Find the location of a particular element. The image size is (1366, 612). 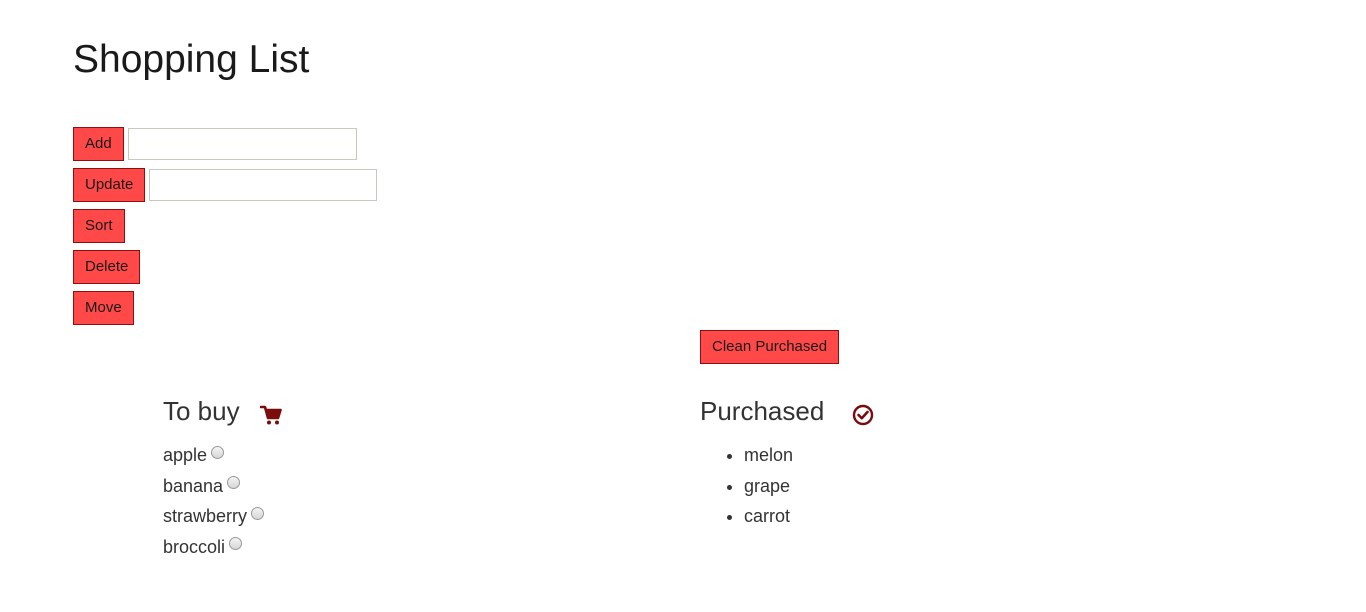

to-buy-list: apple banana strawberry broccoli is located at coordinates (214, 501).